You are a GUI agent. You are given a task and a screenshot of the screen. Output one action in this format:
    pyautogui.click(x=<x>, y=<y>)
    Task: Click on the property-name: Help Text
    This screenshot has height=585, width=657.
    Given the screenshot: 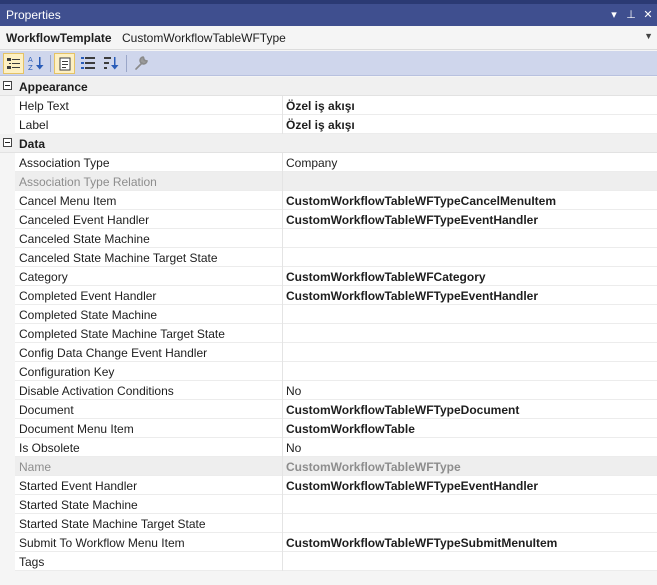 What is the action you would take?
    pyautogui.click(x=44, y=106)
    